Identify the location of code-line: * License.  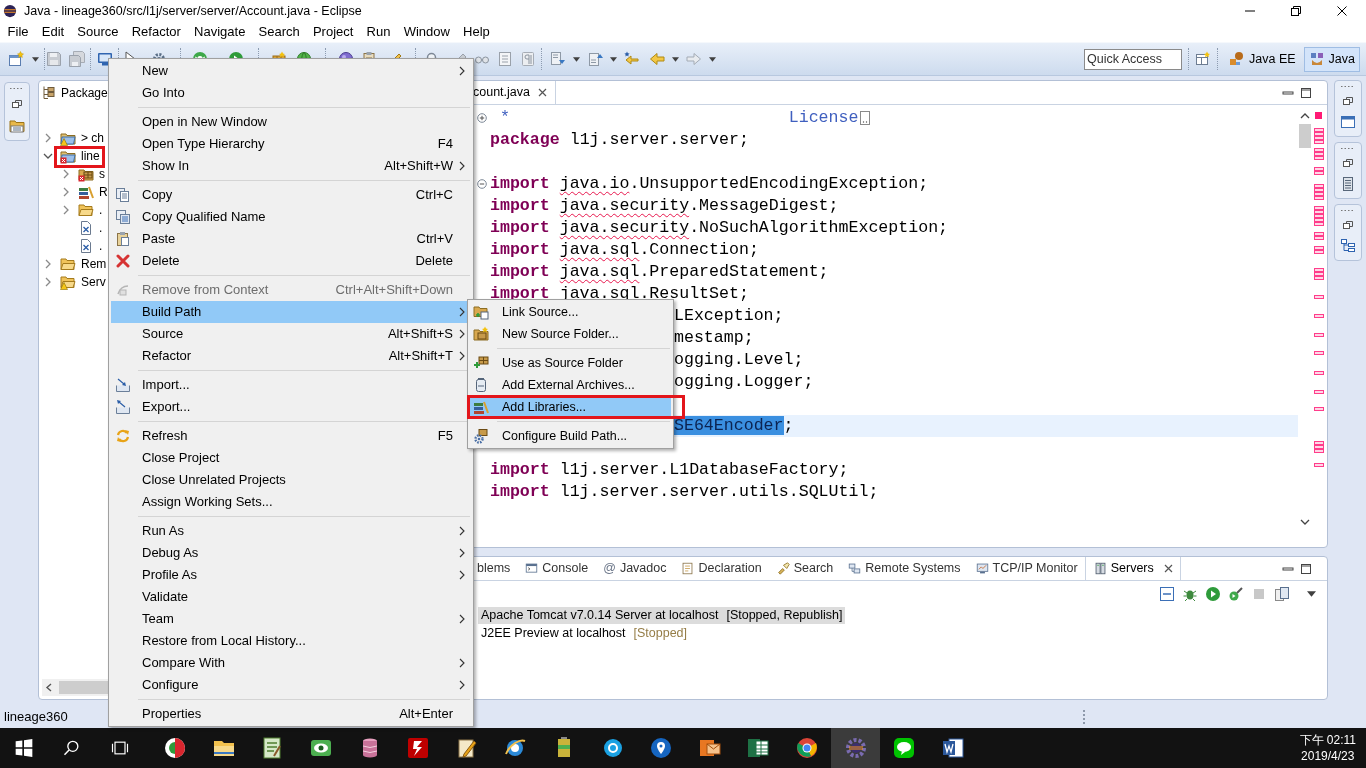
(678, 118).